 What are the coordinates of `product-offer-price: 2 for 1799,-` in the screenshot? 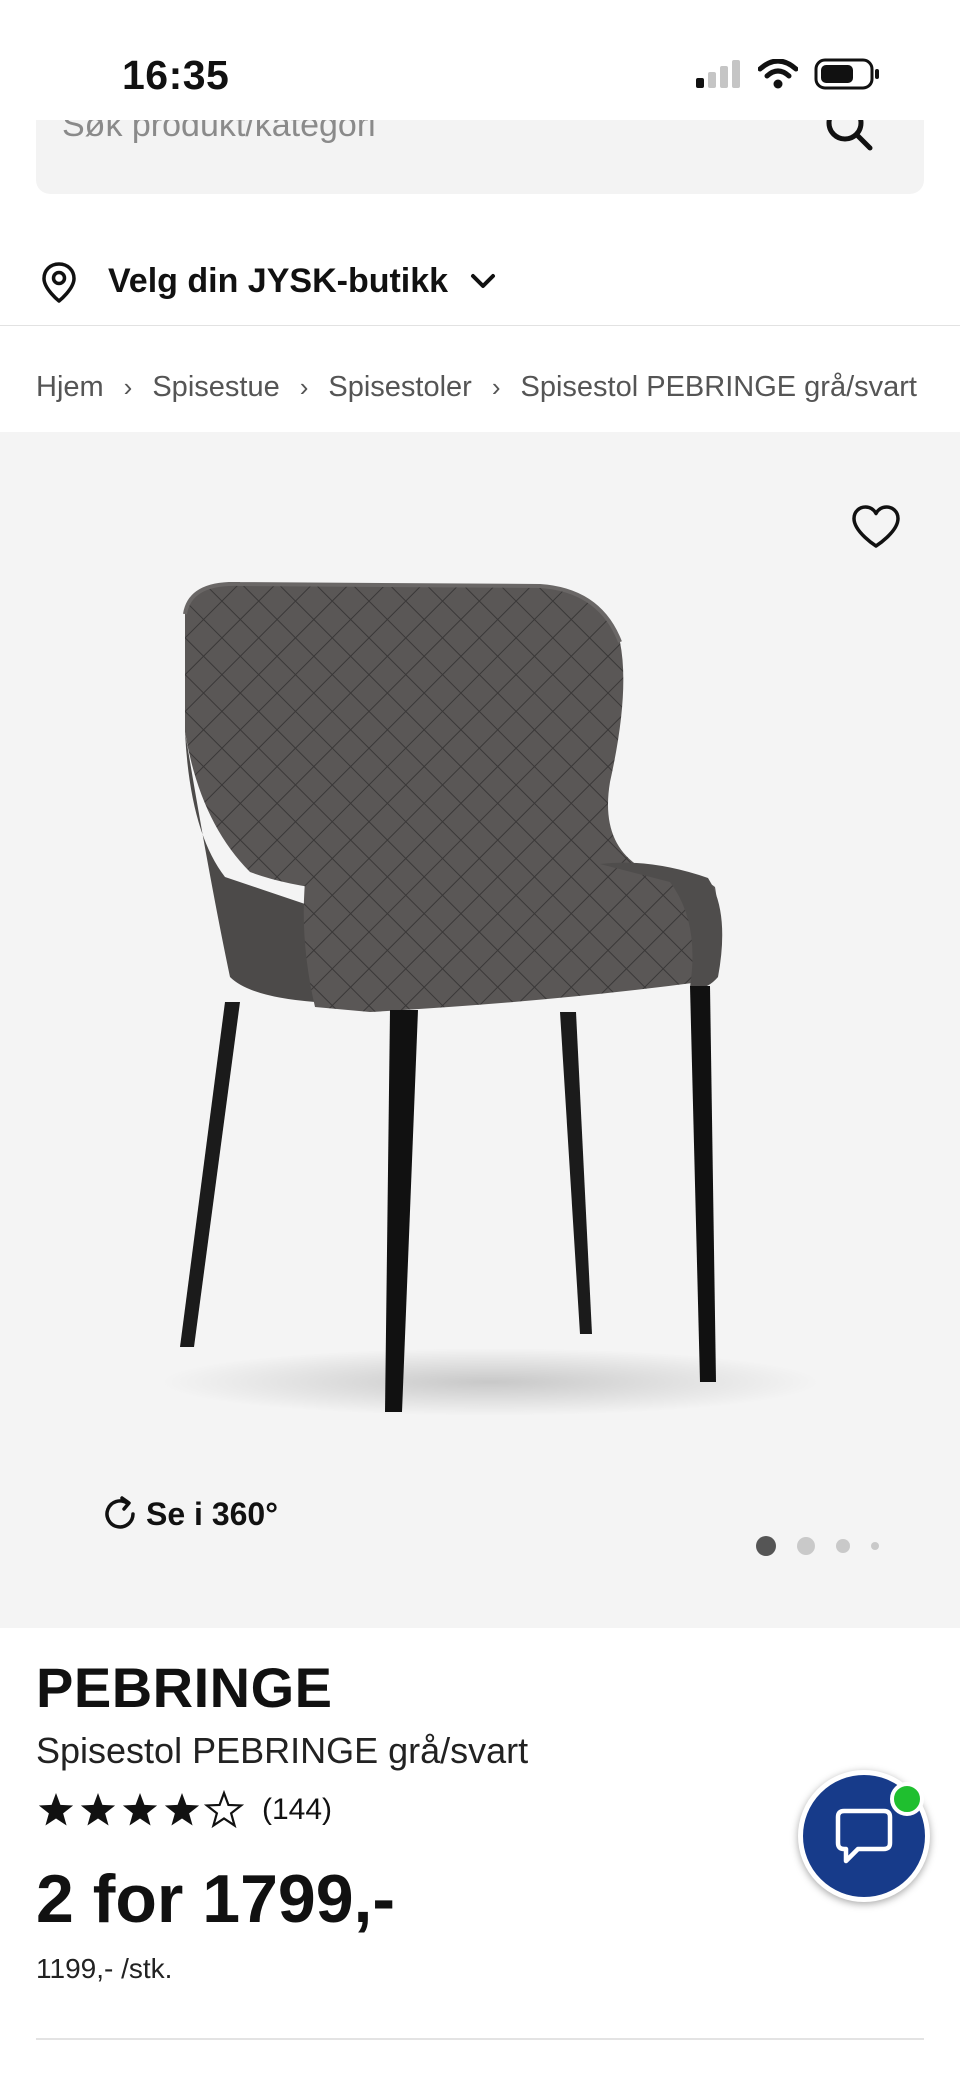 It's located at (216, 1899).